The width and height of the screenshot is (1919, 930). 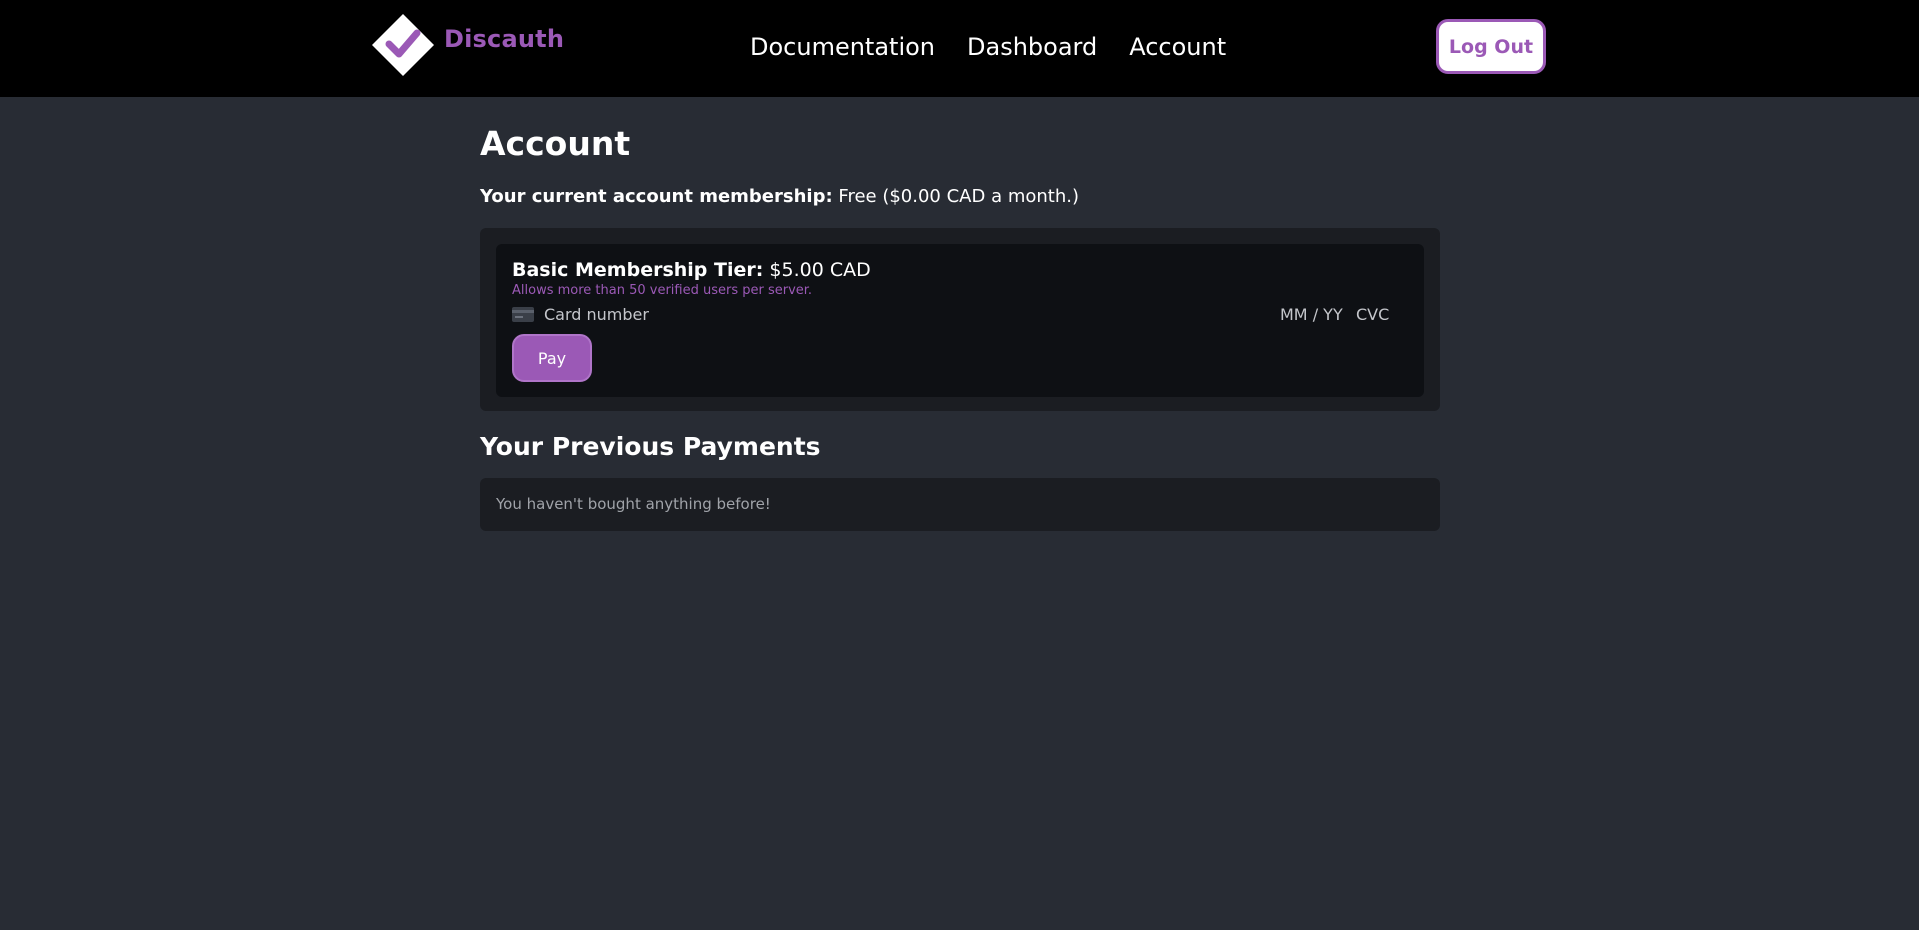 I want to click on page-title: Account, so click(x=555, y=143).